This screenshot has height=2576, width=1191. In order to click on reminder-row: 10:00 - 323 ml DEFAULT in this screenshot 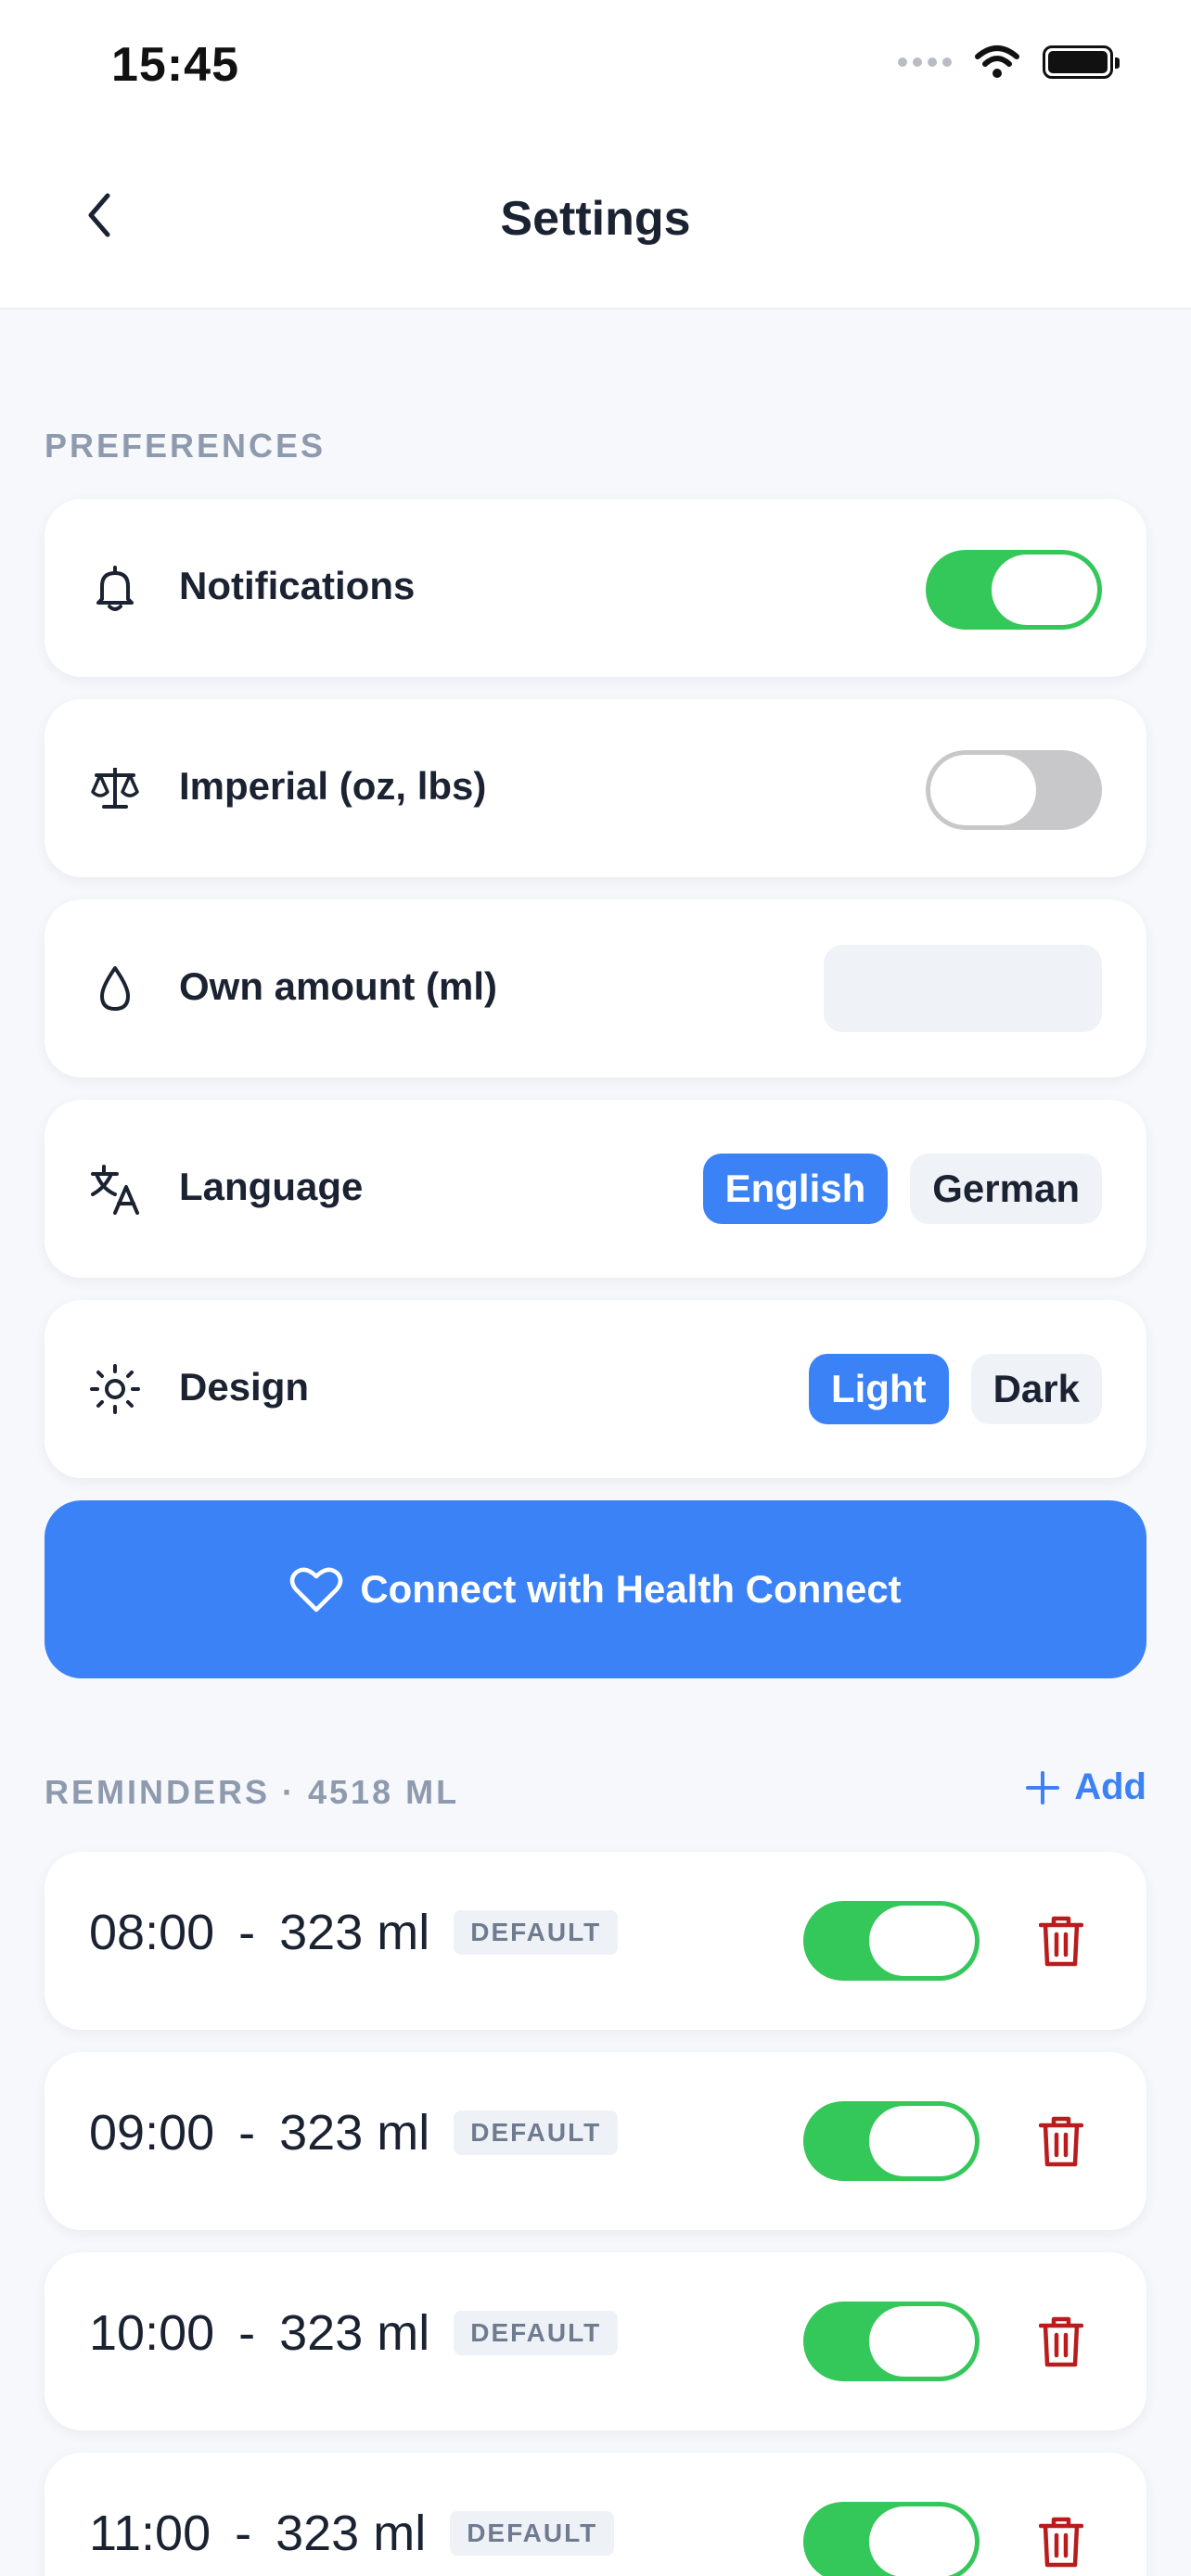, I will do `click(595, 2341)`.